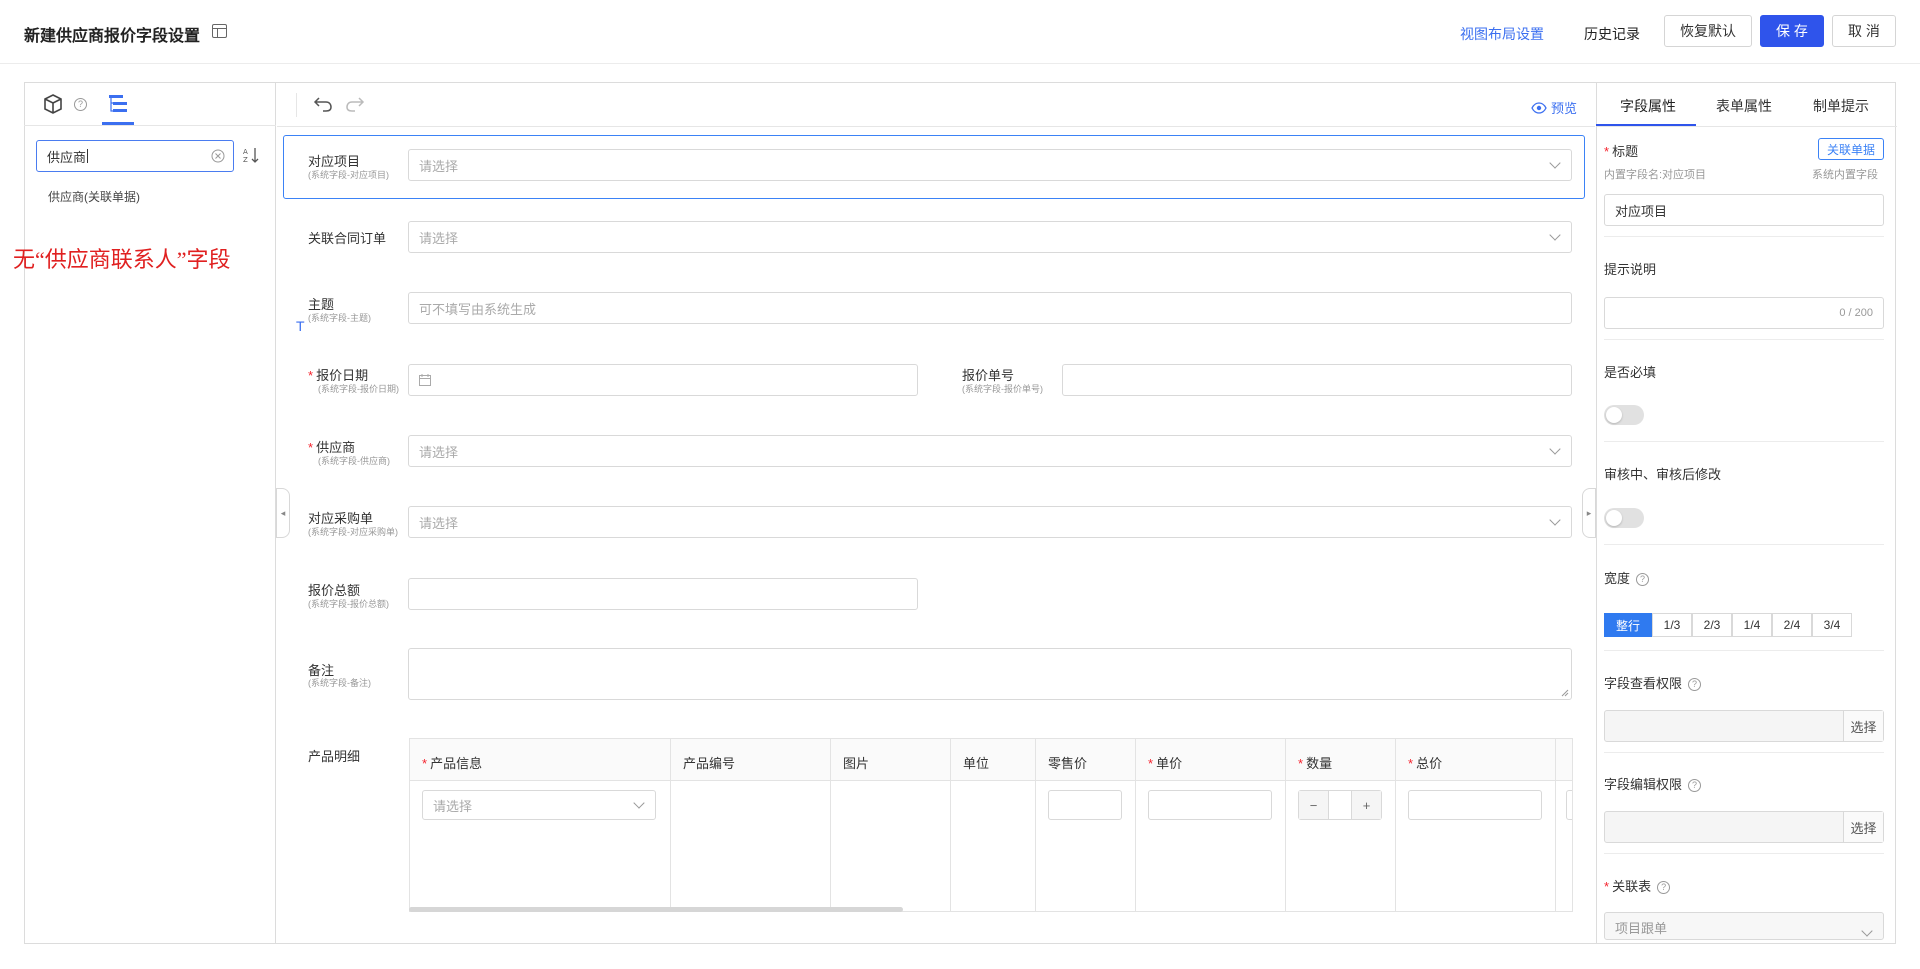 This screenshot has height=969, width=1920. Describe the element at coordinates (663, 594) in the screenshot. I see `total-input` at that location.